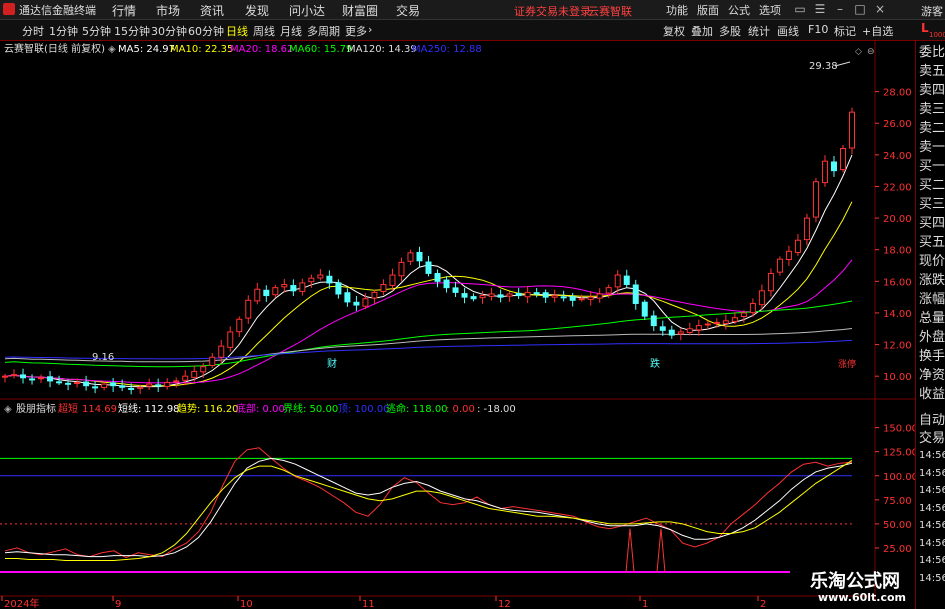 The height and width of the screenshot is (609, 945). I want to click on tool-draw: 画线, so click(788, 31).